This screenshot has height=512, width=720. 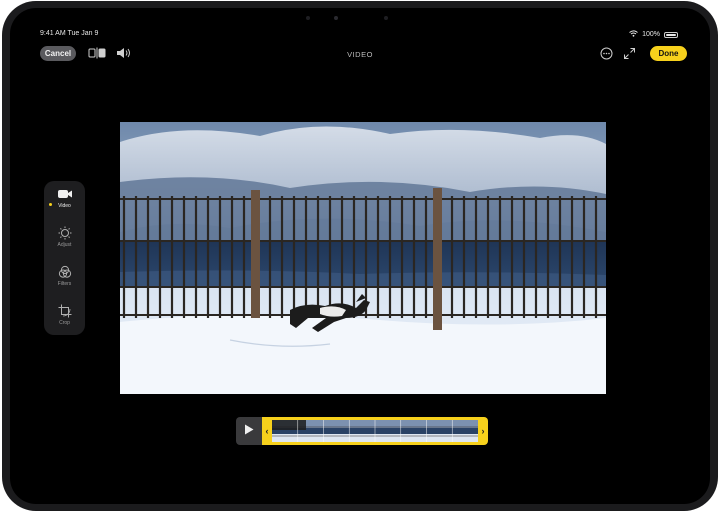 I want to click on active-indicator, so click(x=50, y=204).